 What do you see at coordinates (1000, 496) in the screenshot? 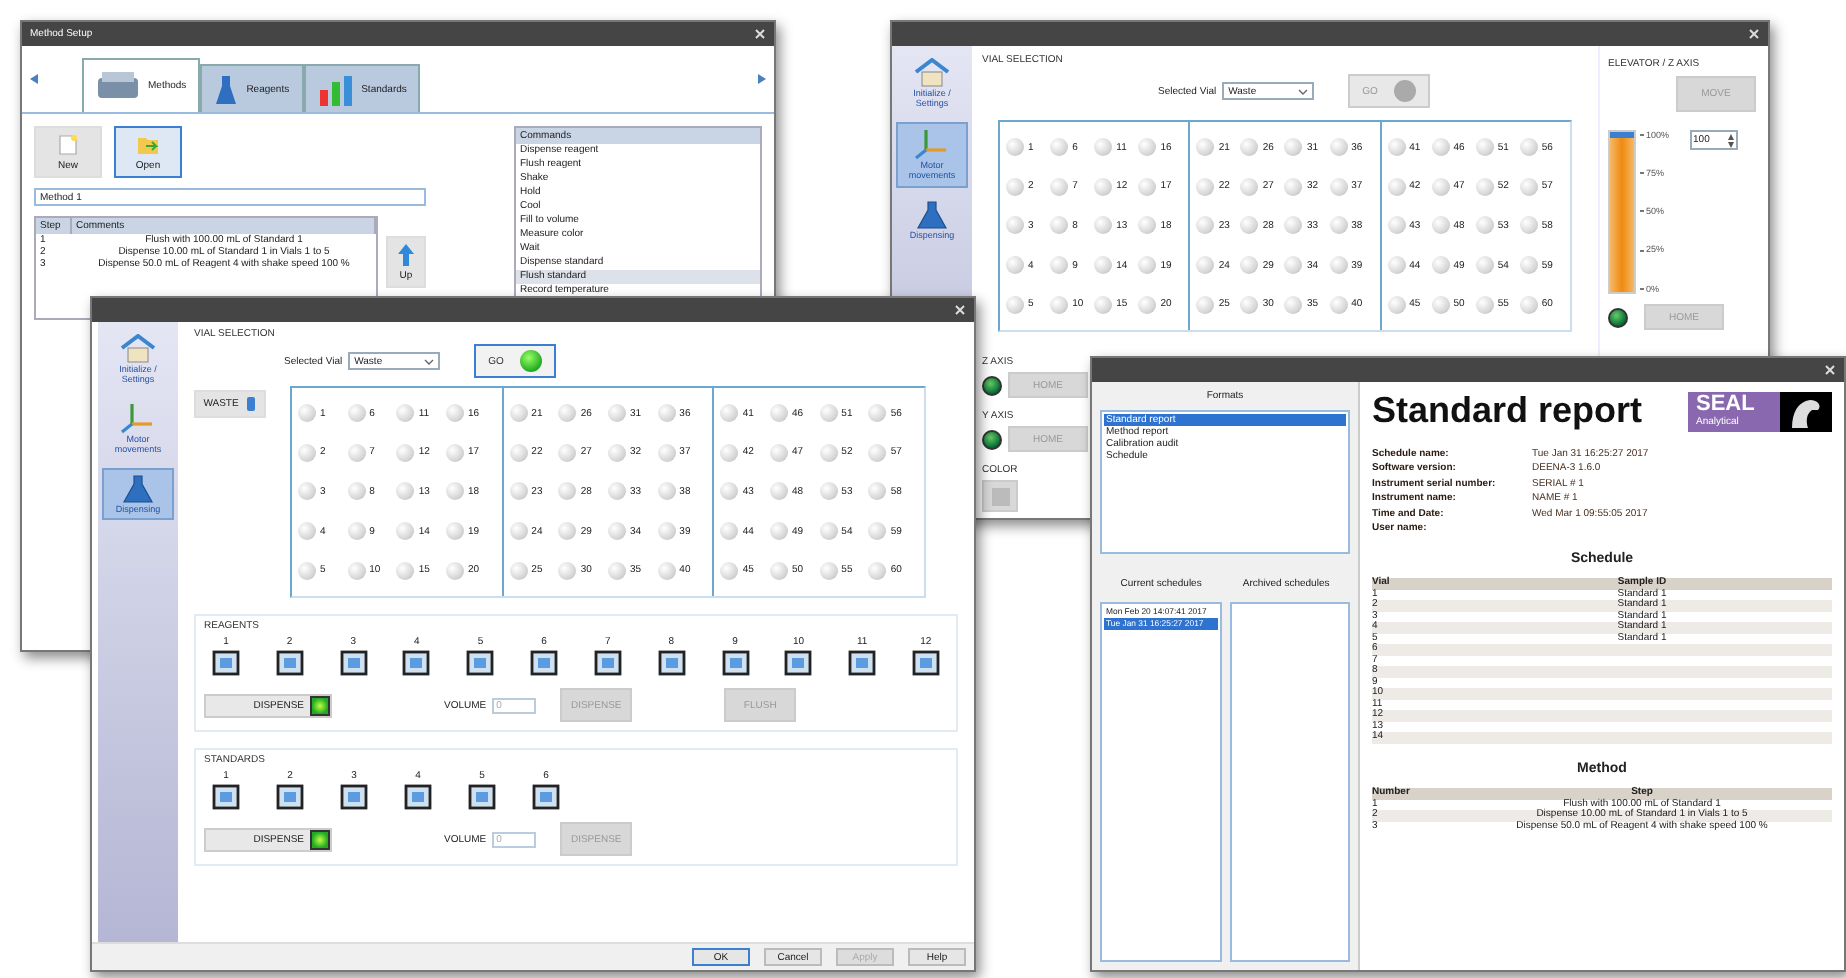
I see `color-button` at bounding box center [1000, 496].